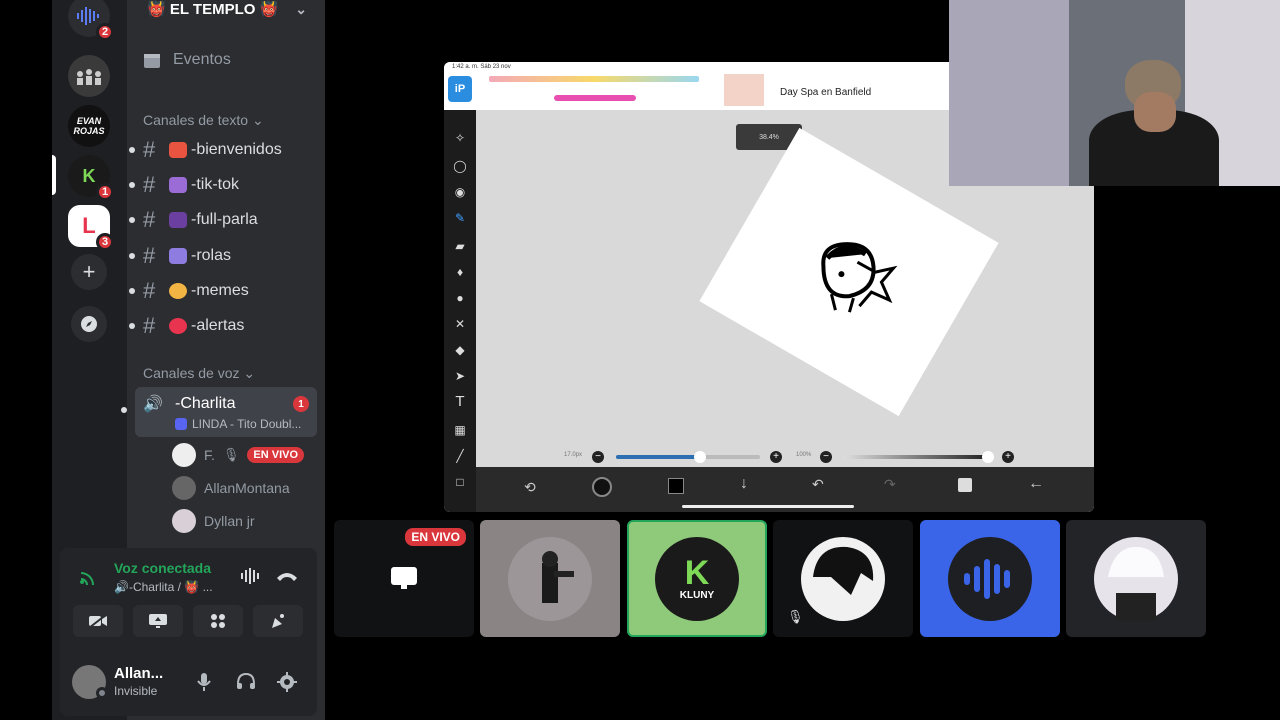  I want to click on camera-off-button, so click(98, 621).